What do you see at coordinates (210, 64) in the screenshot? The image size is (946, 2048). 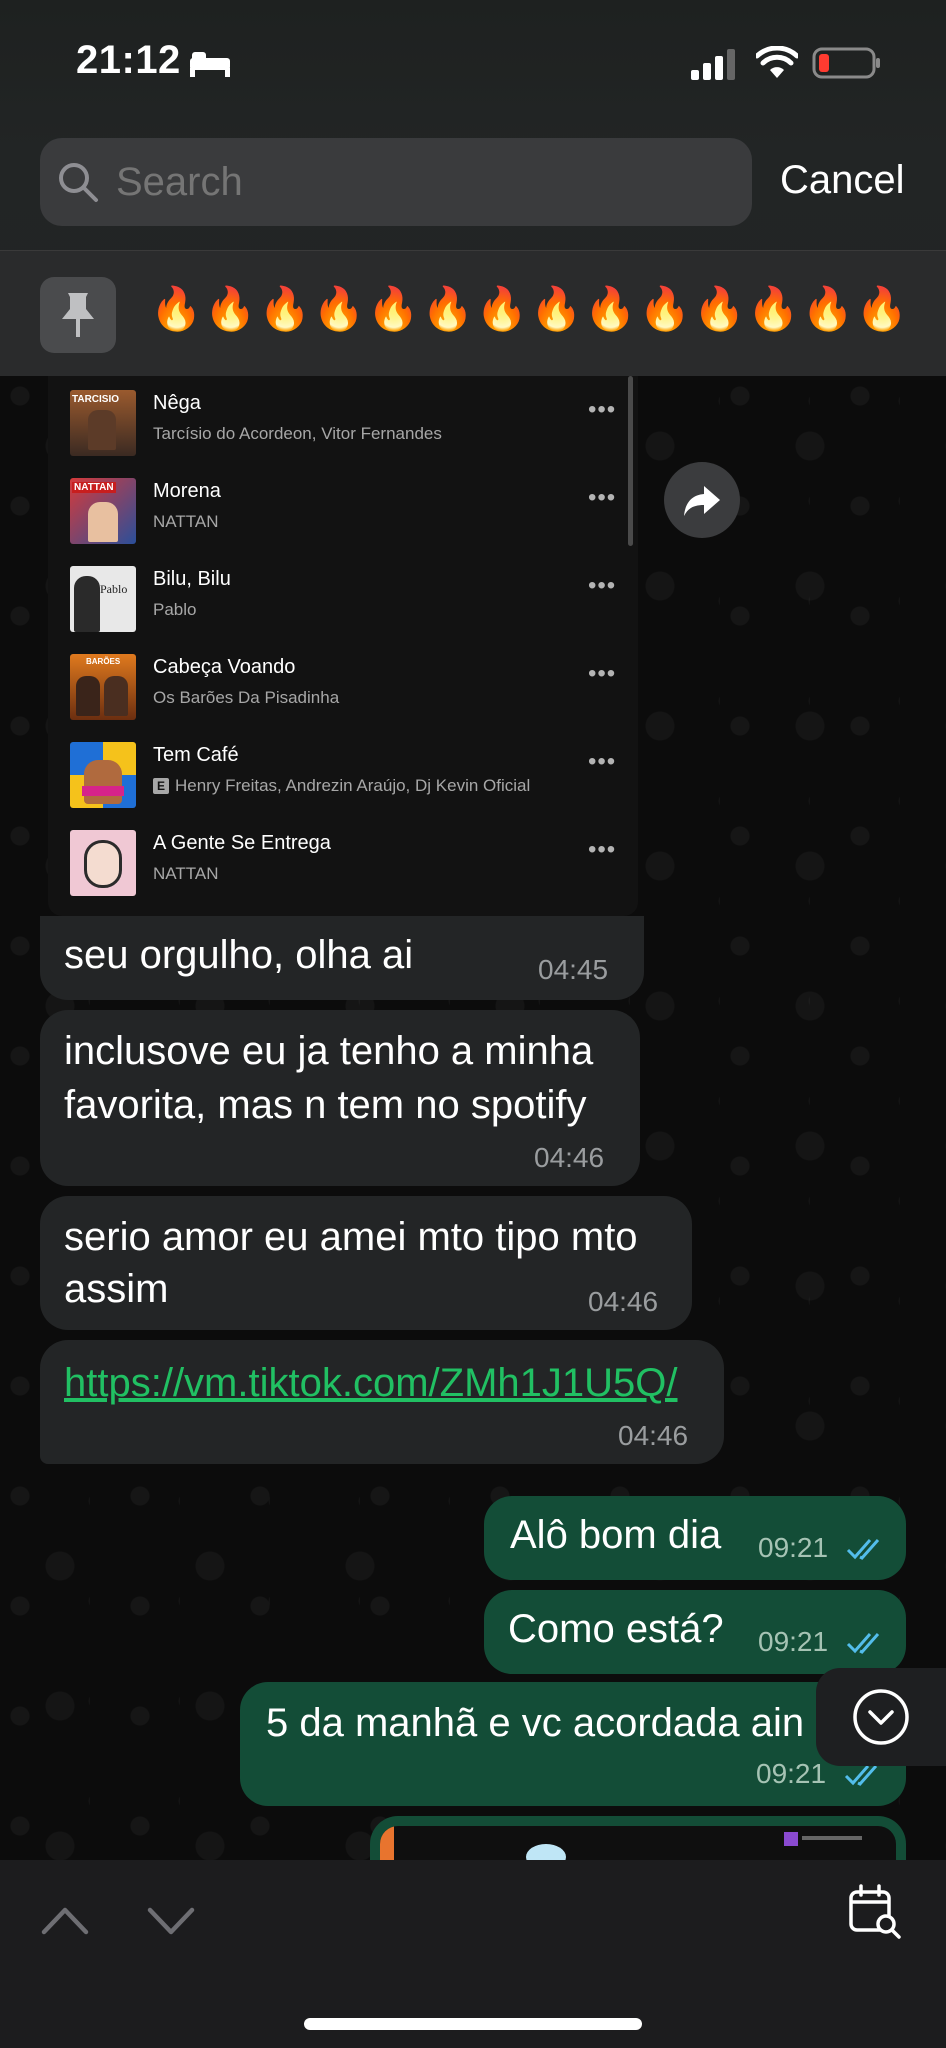 I see `bed-icon` at bounding box center [210, 64].